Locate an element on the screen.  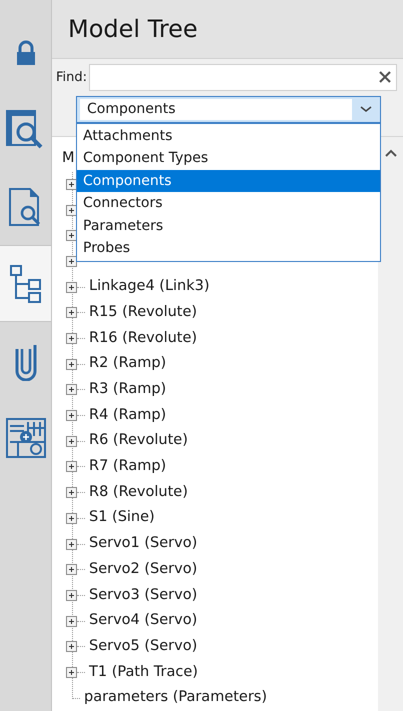
dropdown-value: Components is located at coordinates (216, 109).